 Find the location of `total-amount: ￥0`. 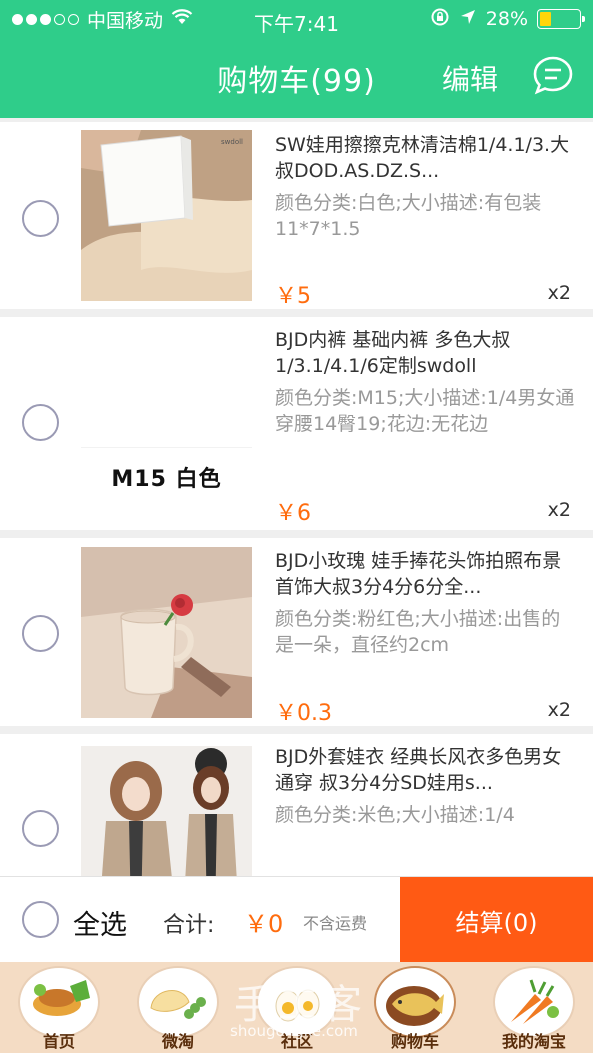

total-amount: ￥0 is located at coordinates (264, 924).